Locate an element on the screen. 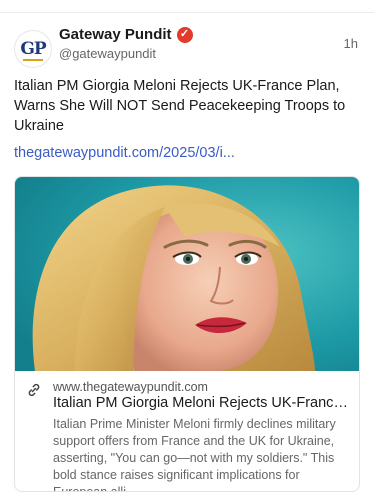  avatar-letter-g: G is located at coordinates (27, 49).